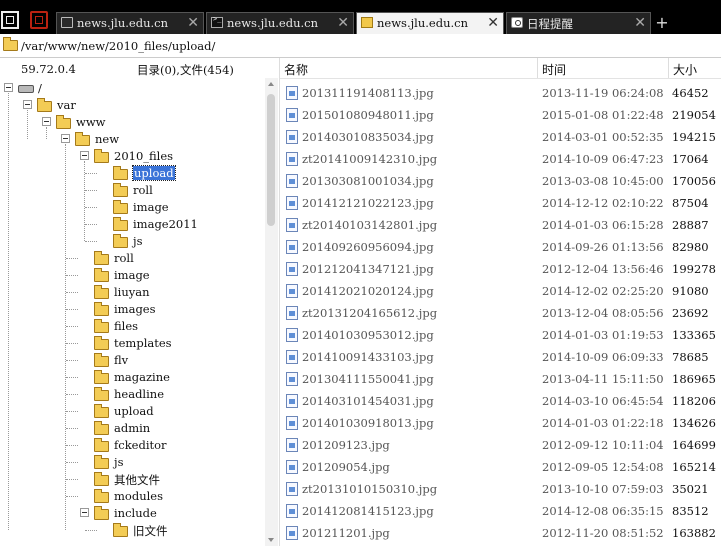 This screenshot has width=721, height=546. What do you see at coordinates (662, 23) in the screenshot?
I see `new-tab-button: +` at bounding box center [662, 23].